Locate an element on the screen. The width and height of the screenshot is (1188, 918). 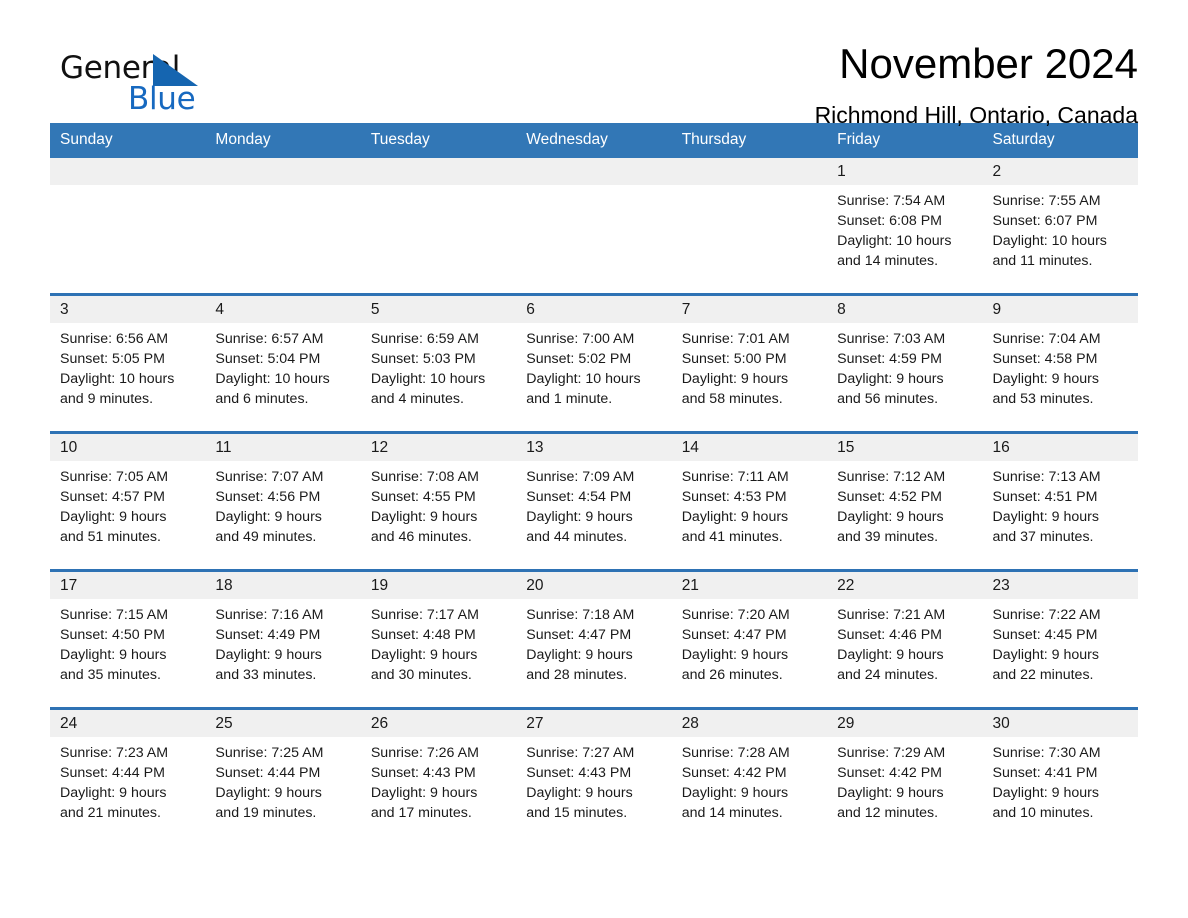
sunset-text: Sunset: 4:42 PM is located at coordinates (734, 773).